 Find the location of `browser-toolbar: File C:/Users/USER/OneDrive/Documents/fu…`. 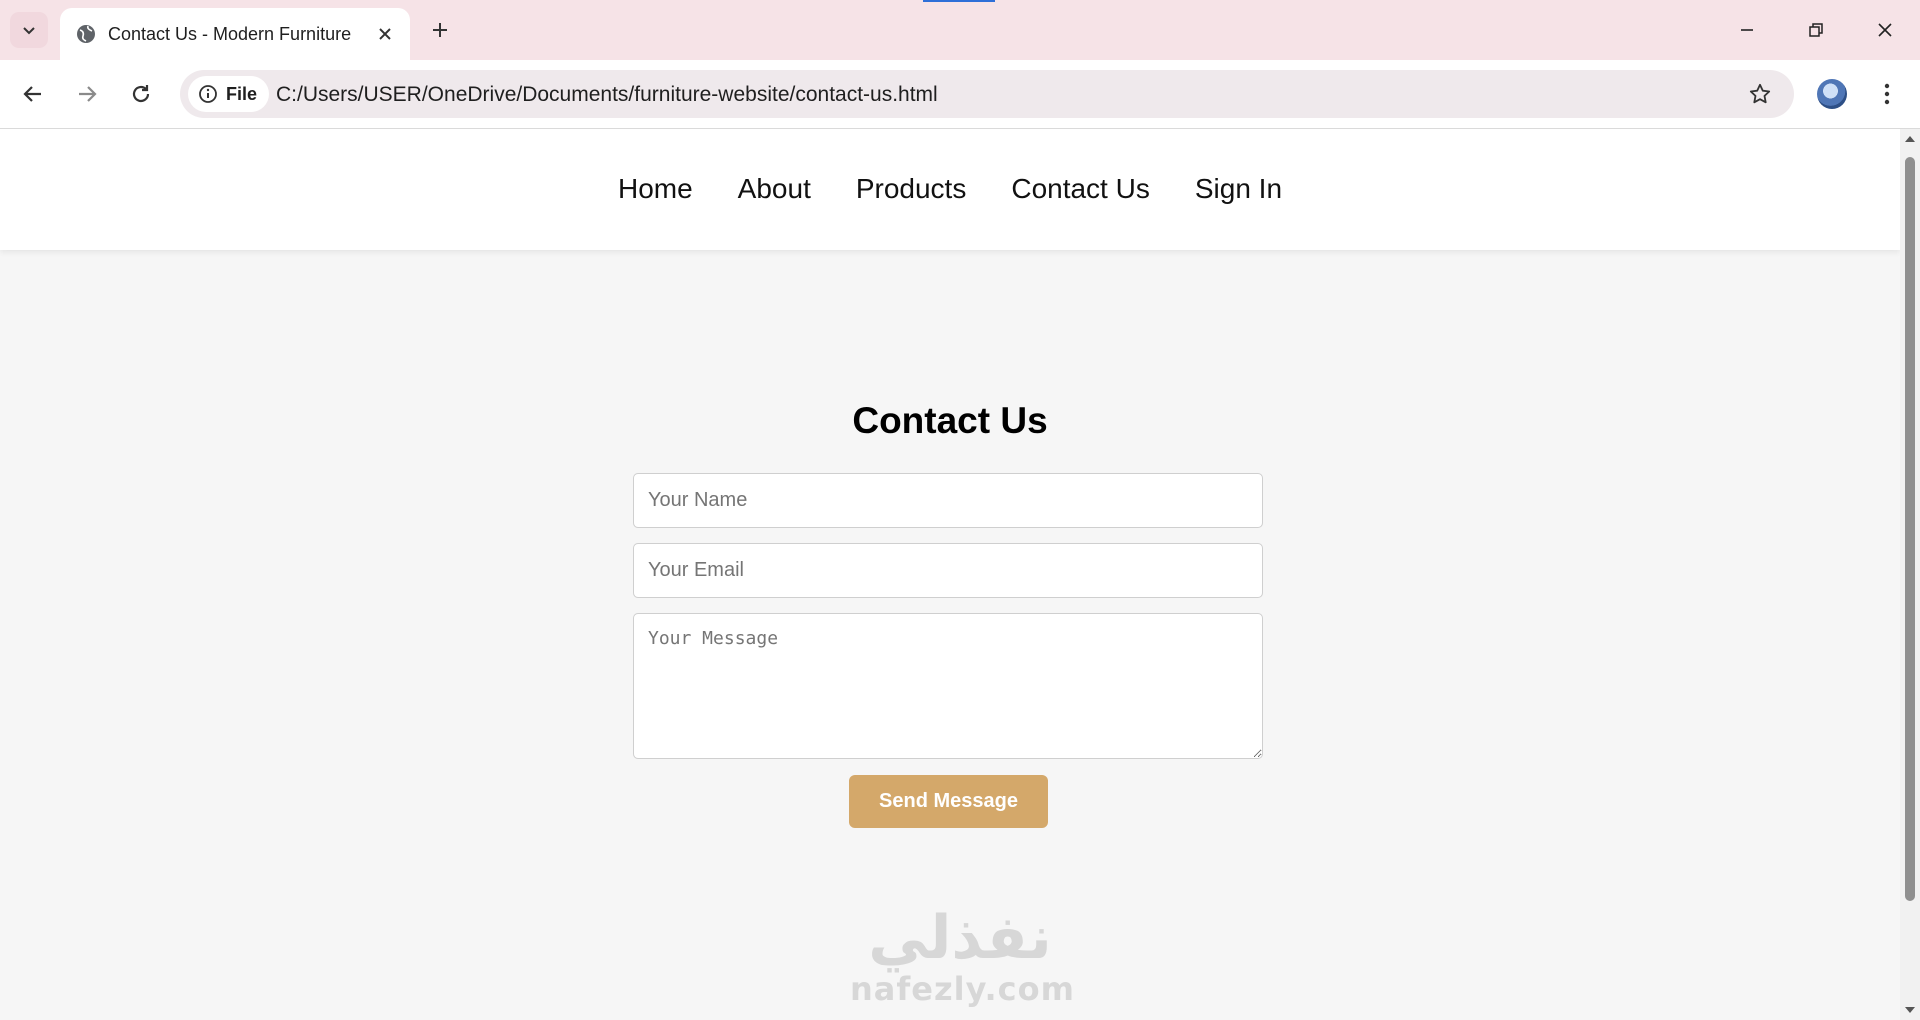

browser-toolbar: File C:/Users/USER/OneDrive/Documents/fu… is located at coordinates (960, 94).